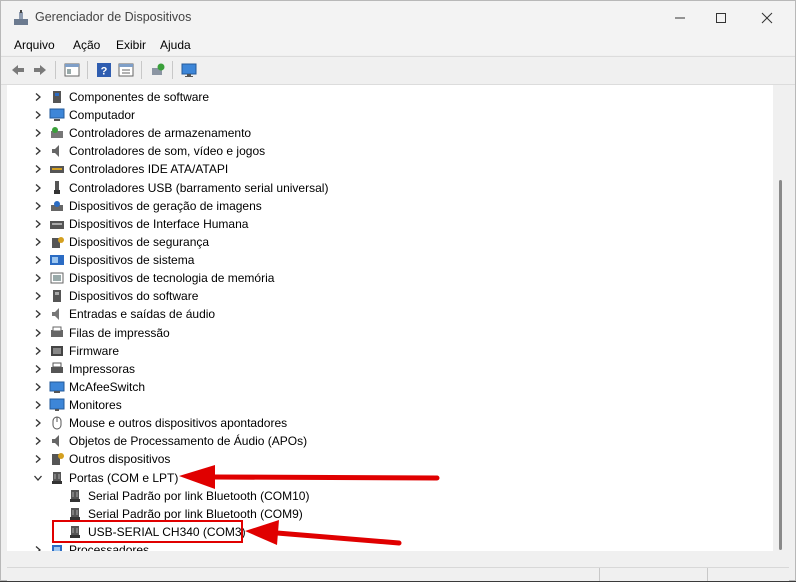 The height and width of the screenshot is (582, 796). What do you see at coordinates (387, 423) in the screenshot?
I see `tree-category: Mouse e outros dispositivos apontadores` at bounding box center [387, 423].